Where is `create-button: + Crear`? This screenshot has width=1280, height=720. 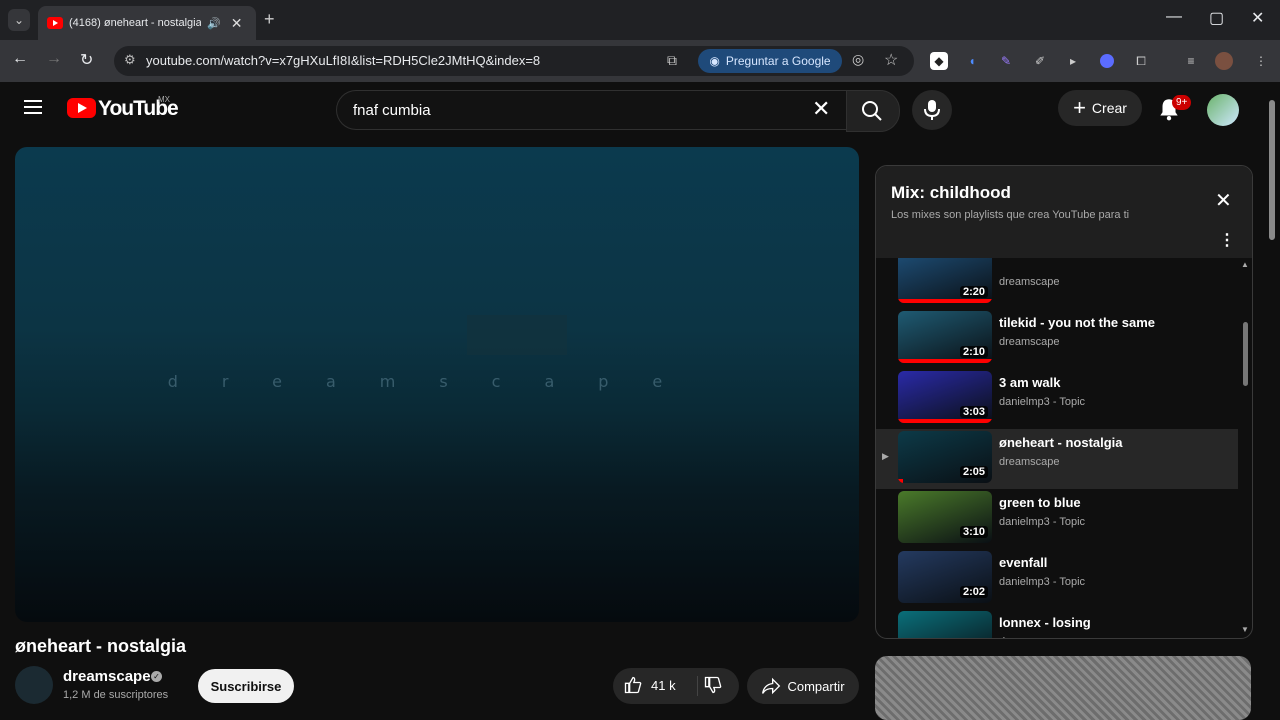 create-button: + Crear is located at coordinates (1100, 108).